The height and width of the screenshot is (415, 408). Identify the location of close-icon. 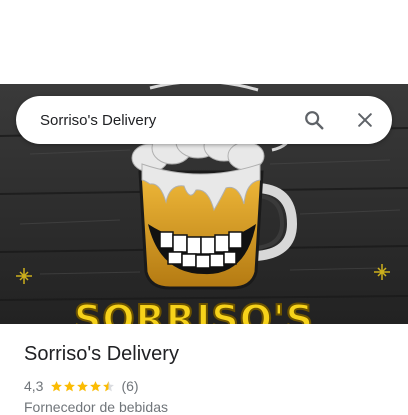
(365, 120).